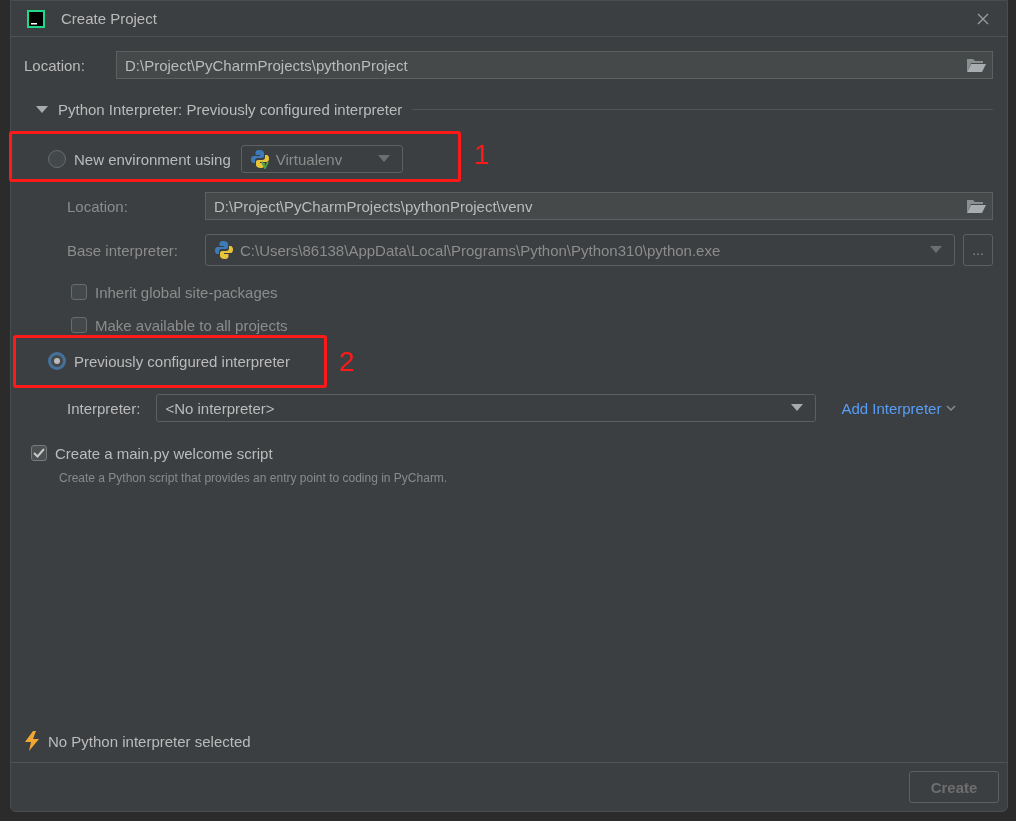 The width and height of the screenshot is (1016, 821). What do you see at coordinates (152, 159) in the screenshot?
I see `radio-label: New environment using` at bounding box center [152, 159].